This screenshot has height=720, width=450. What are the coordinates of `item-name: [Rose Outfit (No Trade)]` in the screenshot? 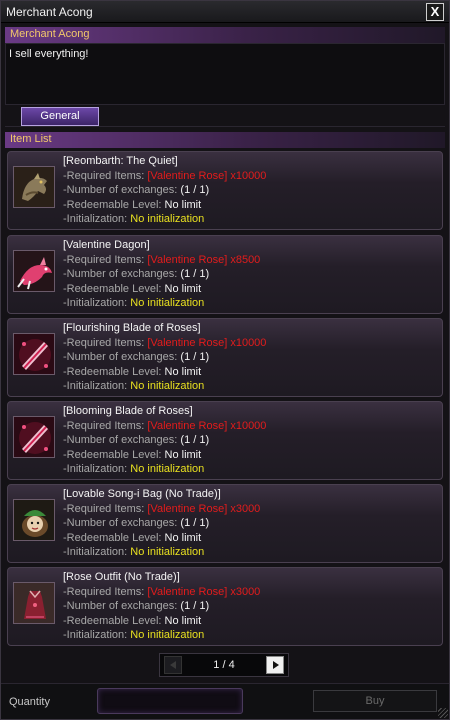 It's located at (121, 577).